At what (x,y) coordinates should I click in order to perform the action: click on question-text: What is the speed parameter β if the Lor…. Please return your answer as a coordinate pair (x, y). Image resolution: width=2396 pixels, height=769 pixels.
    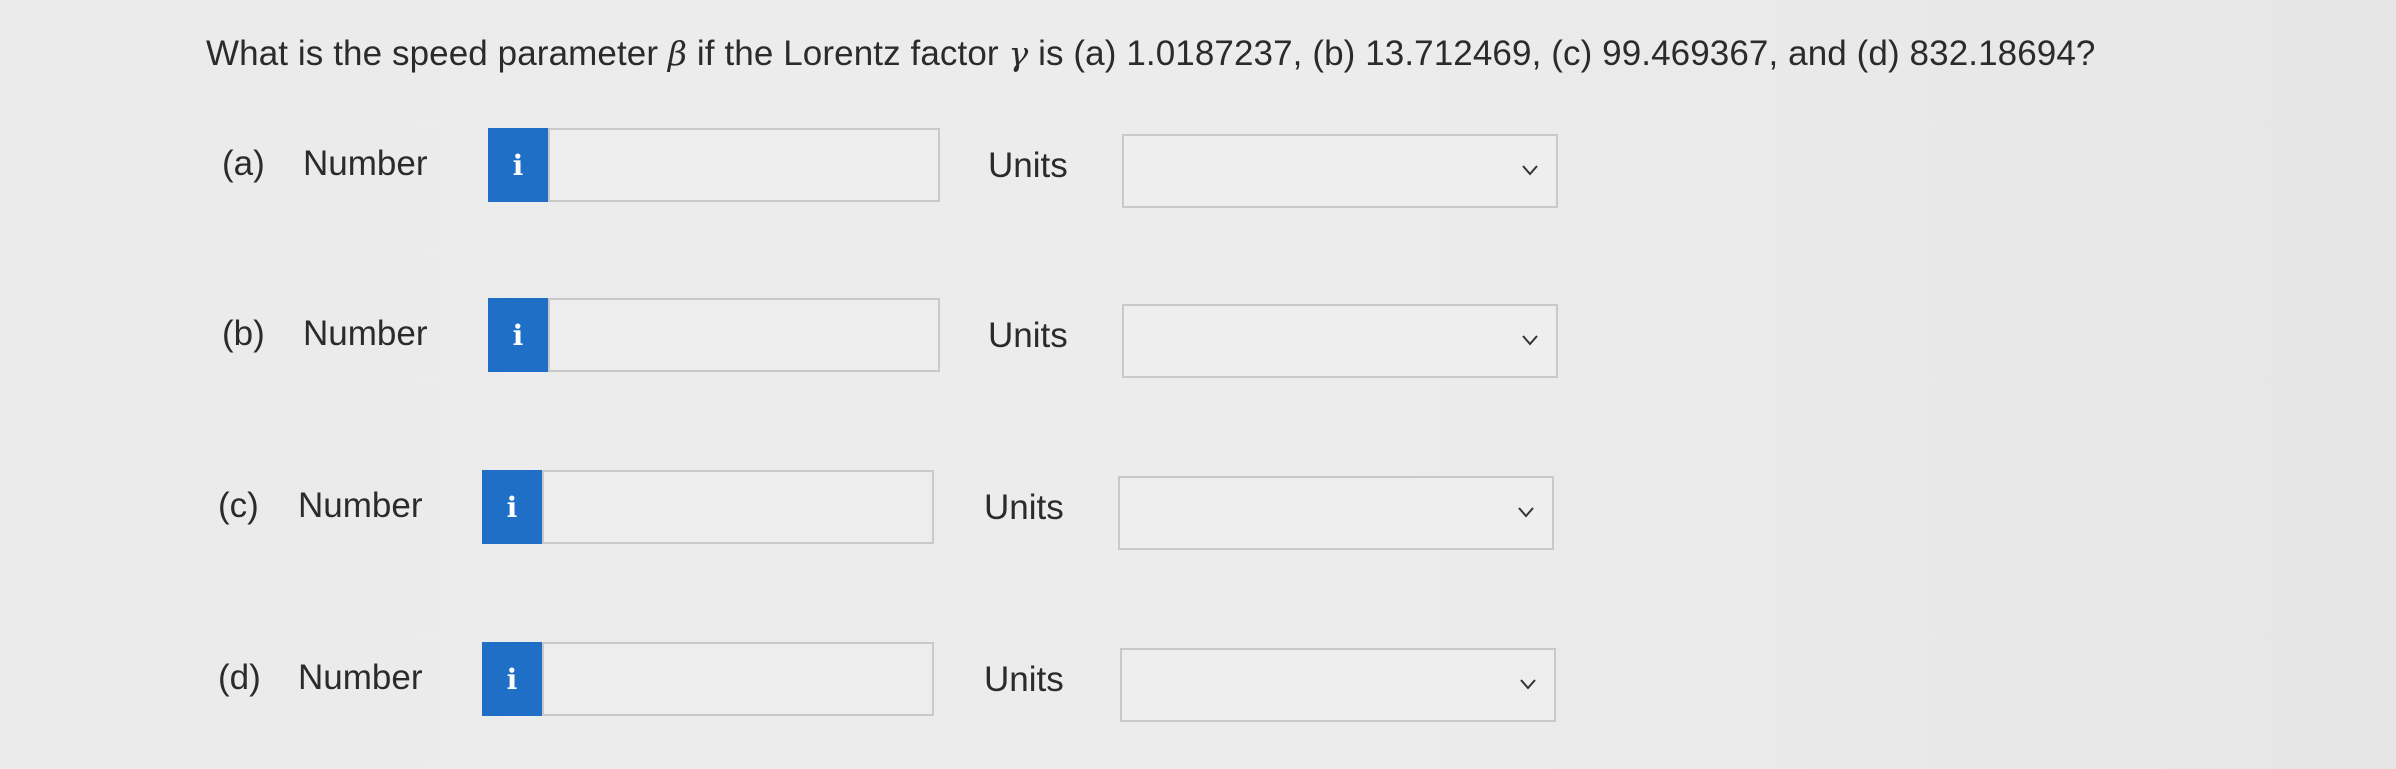
    Looking at the image, I should click on (1150, 54).